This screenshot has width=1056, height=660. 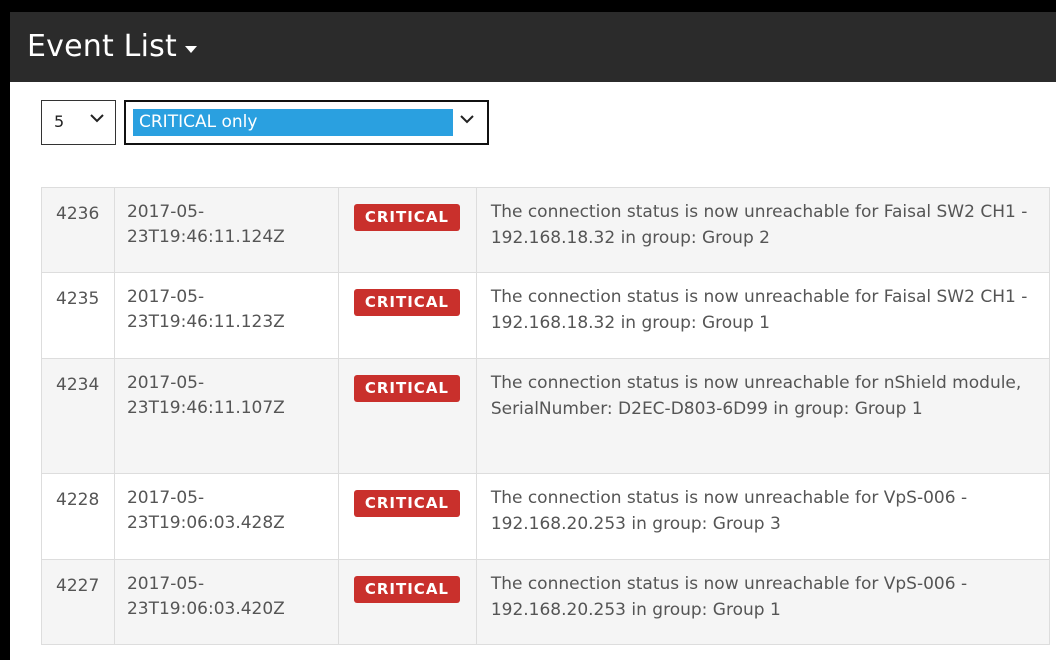 I want to click on event-timestamp: 2017-05- 23T19:46:11.123Z, so click(x=226, y=315).